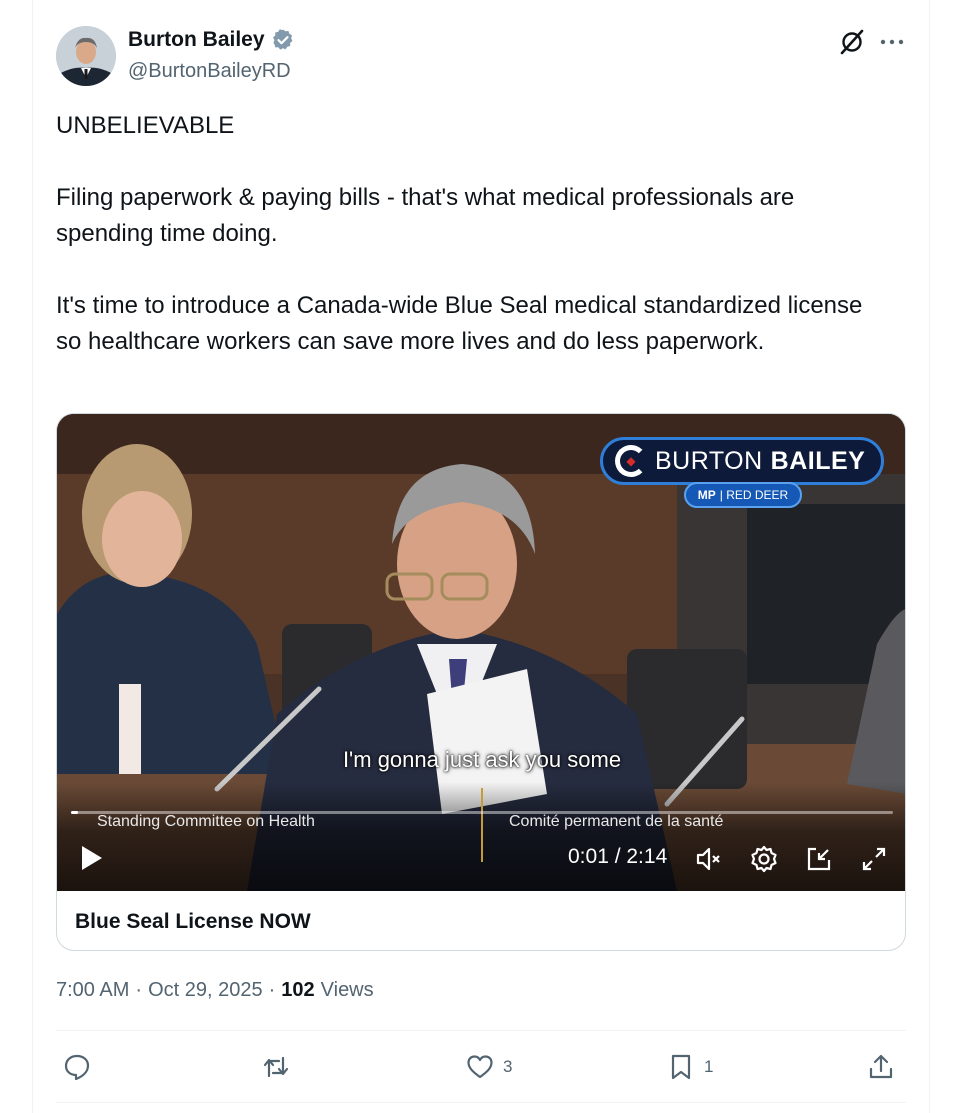  I want to click on grok-icon, so click(852, 42).